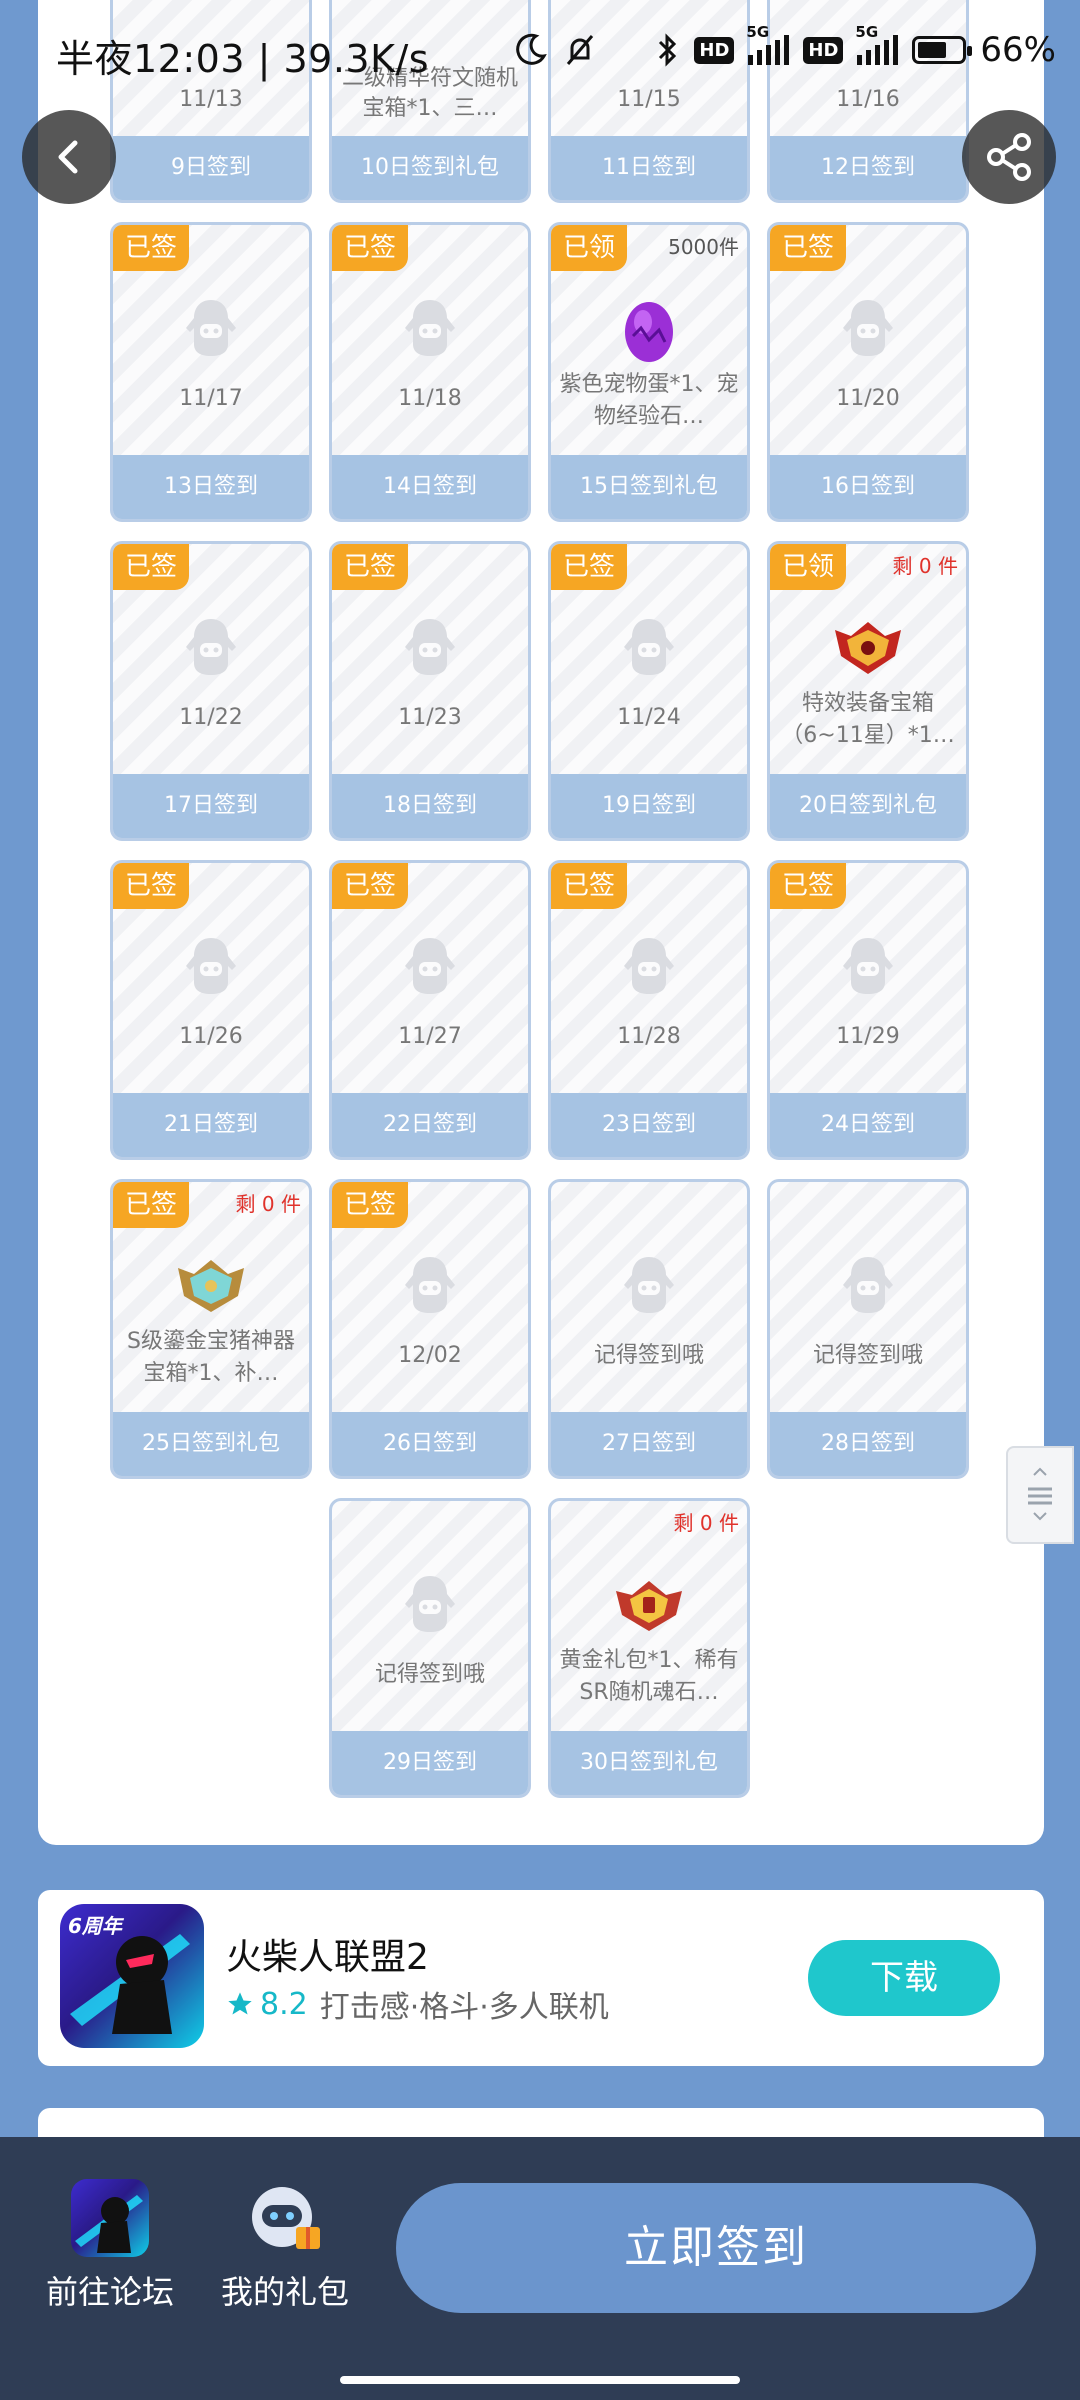 The height and width of the screenshot is (2400, 1080). Describe the element at coordinates (823, 50) in the screenshot. I see `hd-badge-2: HD` at that location.